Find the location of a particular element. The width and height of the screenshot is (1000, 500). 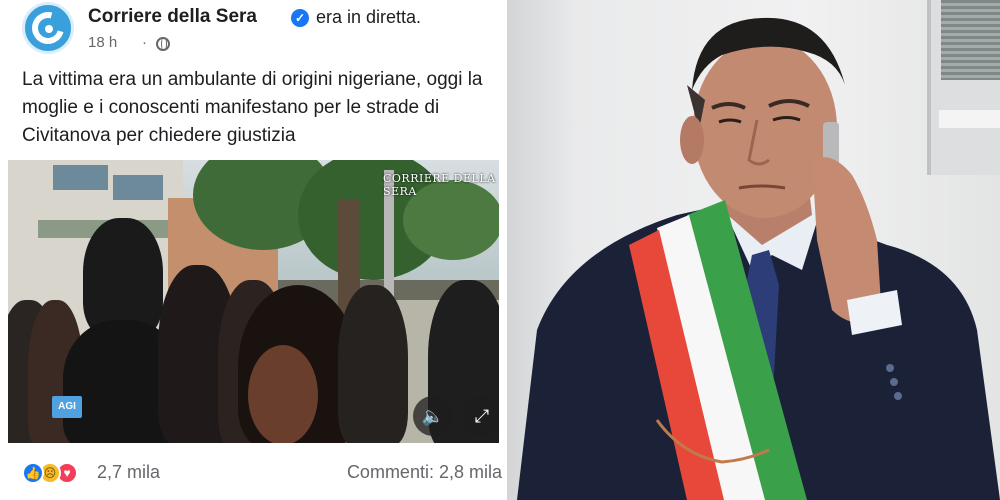

like-icon: 👍 is located at coordinates (33, 473).